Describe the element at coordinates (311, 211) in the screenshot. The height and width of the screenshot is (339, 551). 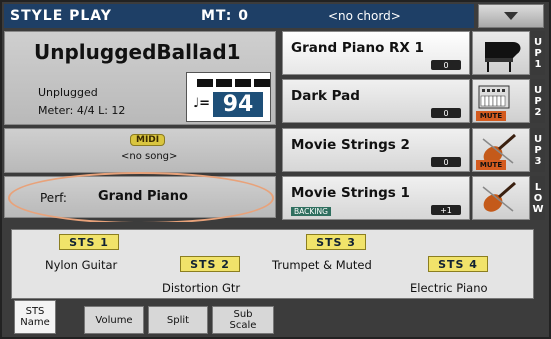
I see `backing-badge: BACKING` at that location.